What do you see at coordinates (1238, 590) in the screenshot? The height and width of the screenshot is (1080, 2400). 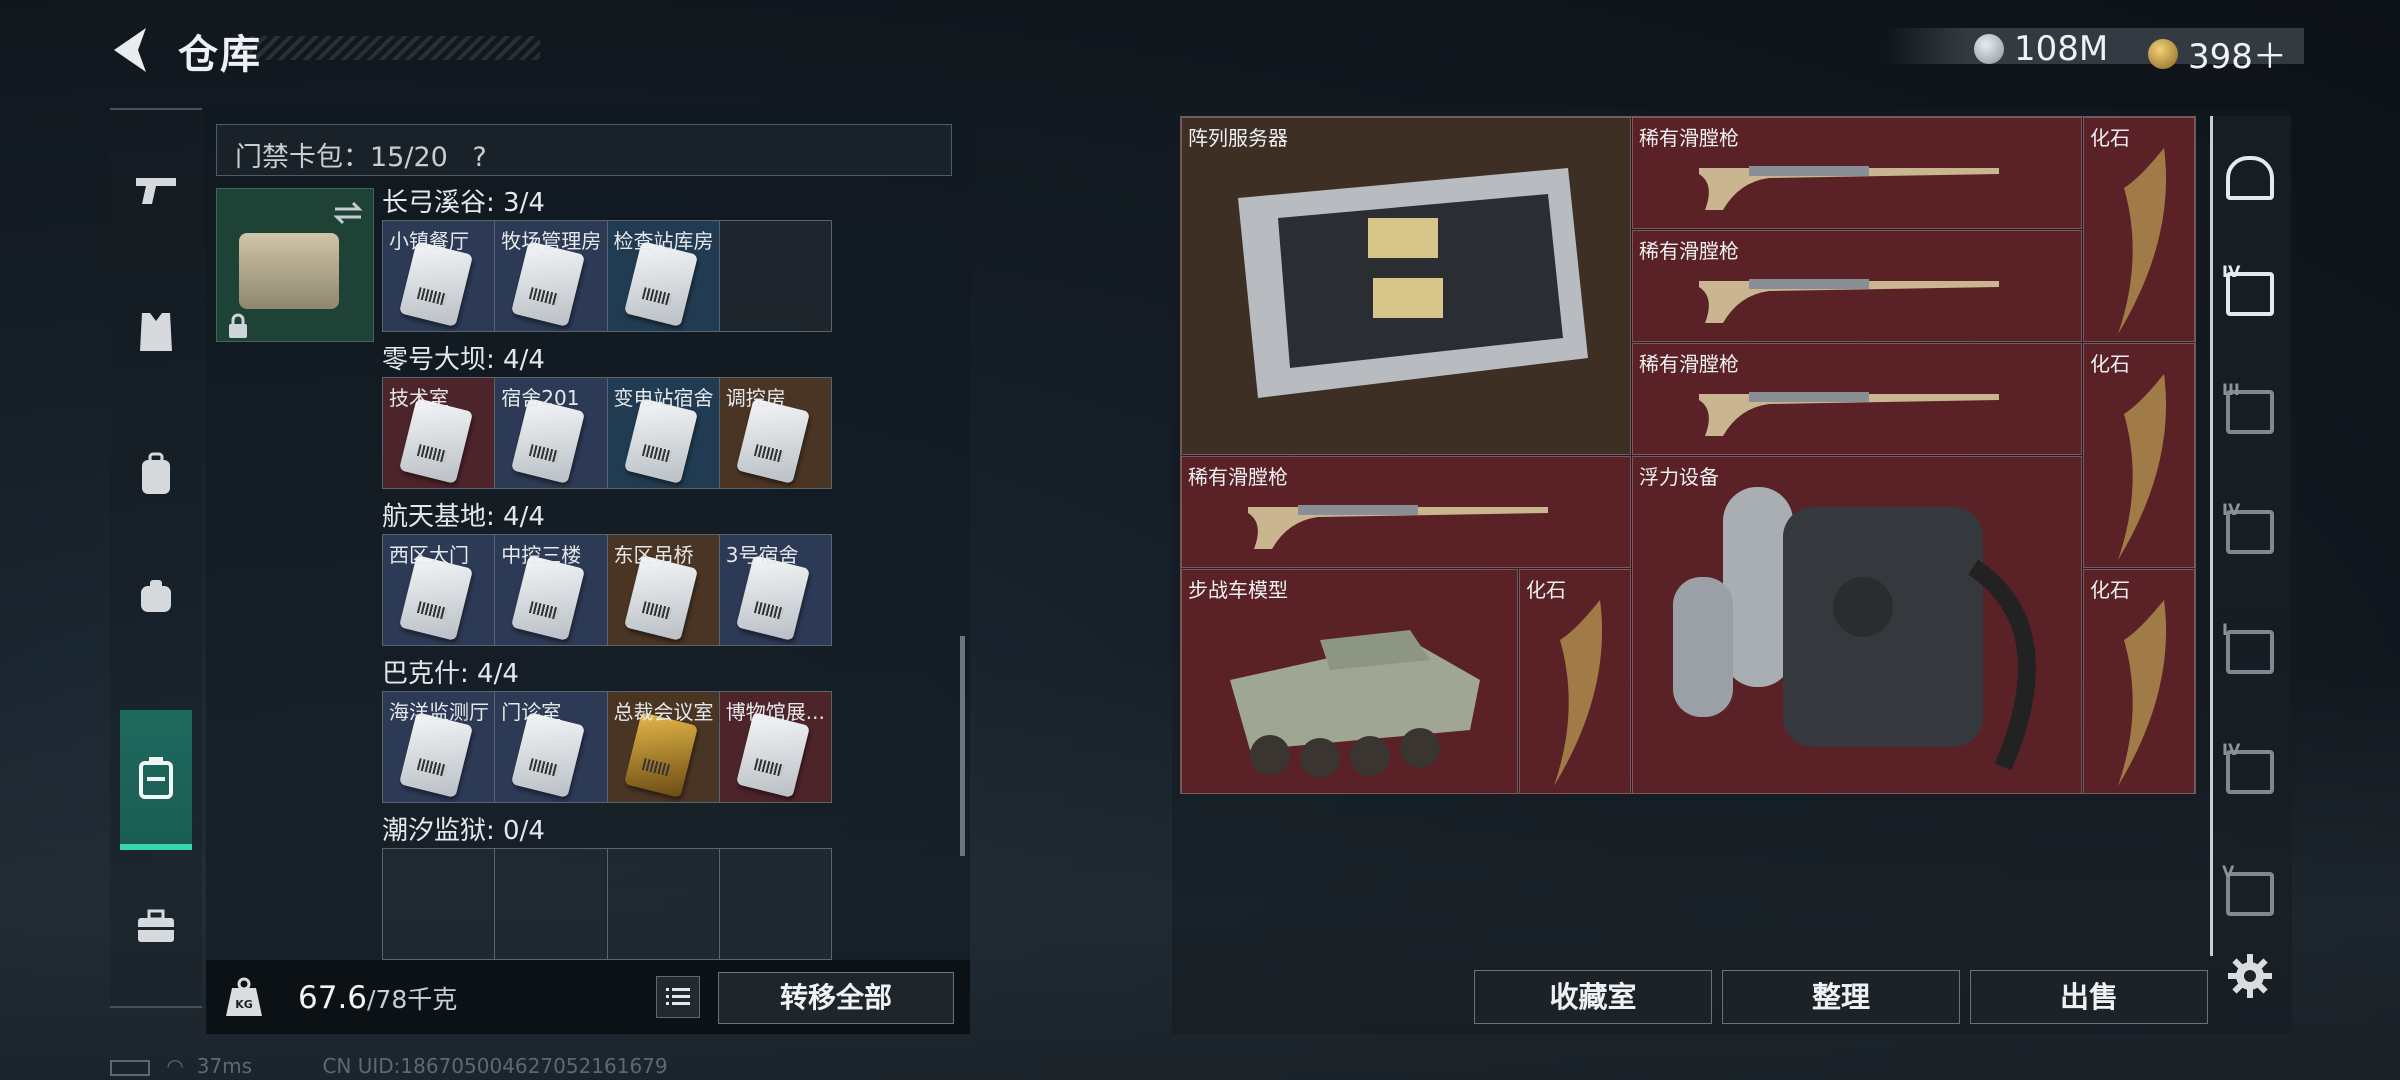 I see `item-name: 步战车模型` at bounding box center [1238, 590].